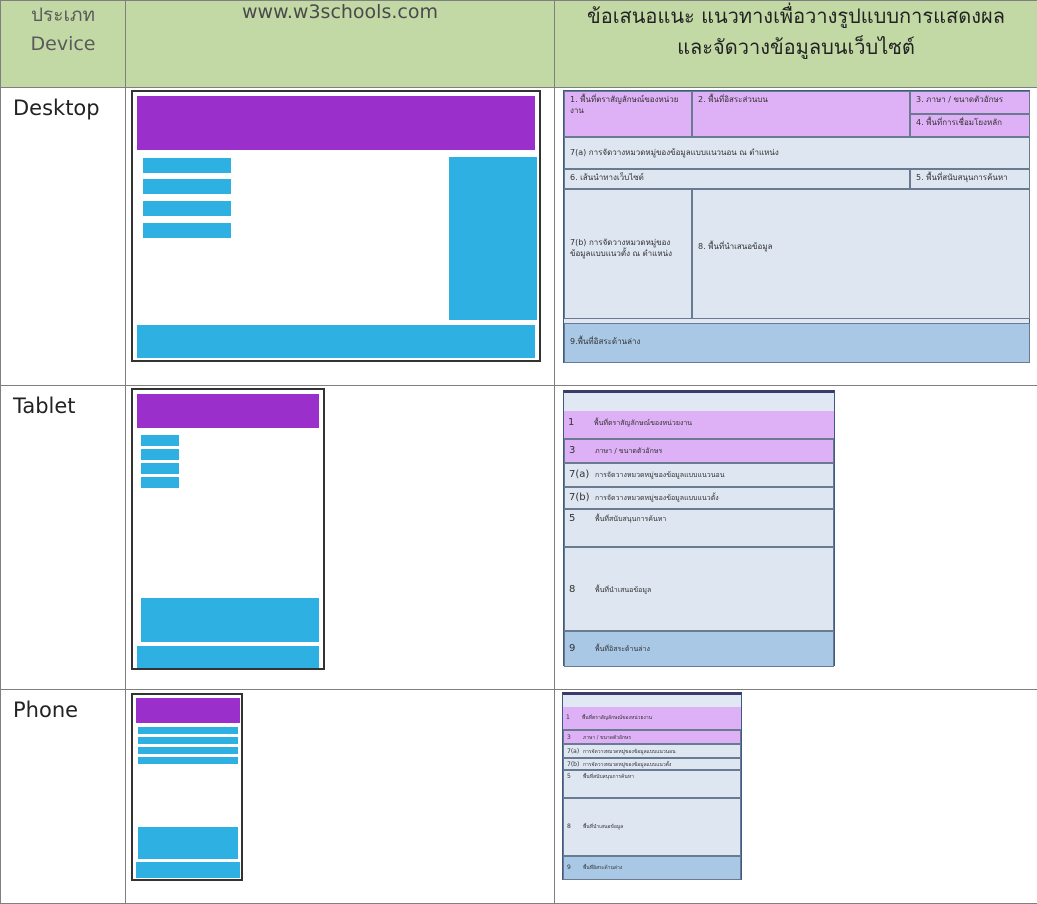  I want to click on tablet-layout-row: 7(b) การจัดวางหมวดหมู่ของข้อมูลแบบแนวตั้ง, so click(699, 498).